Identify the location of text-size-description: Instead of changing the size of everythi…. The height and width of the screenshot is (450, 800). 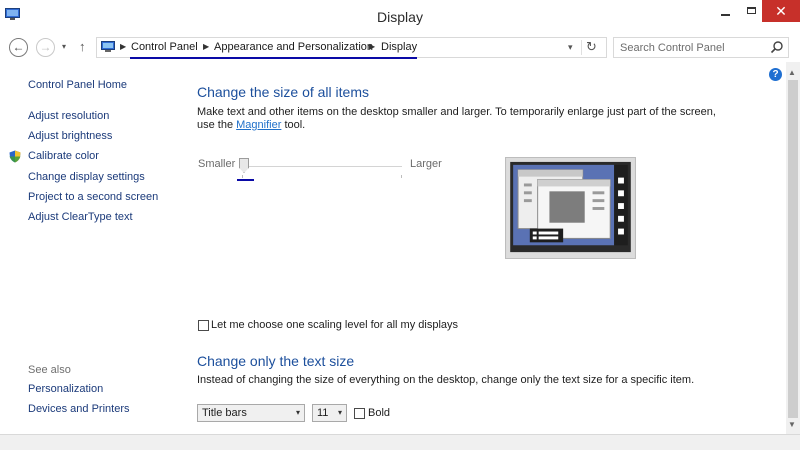
(446, 380).